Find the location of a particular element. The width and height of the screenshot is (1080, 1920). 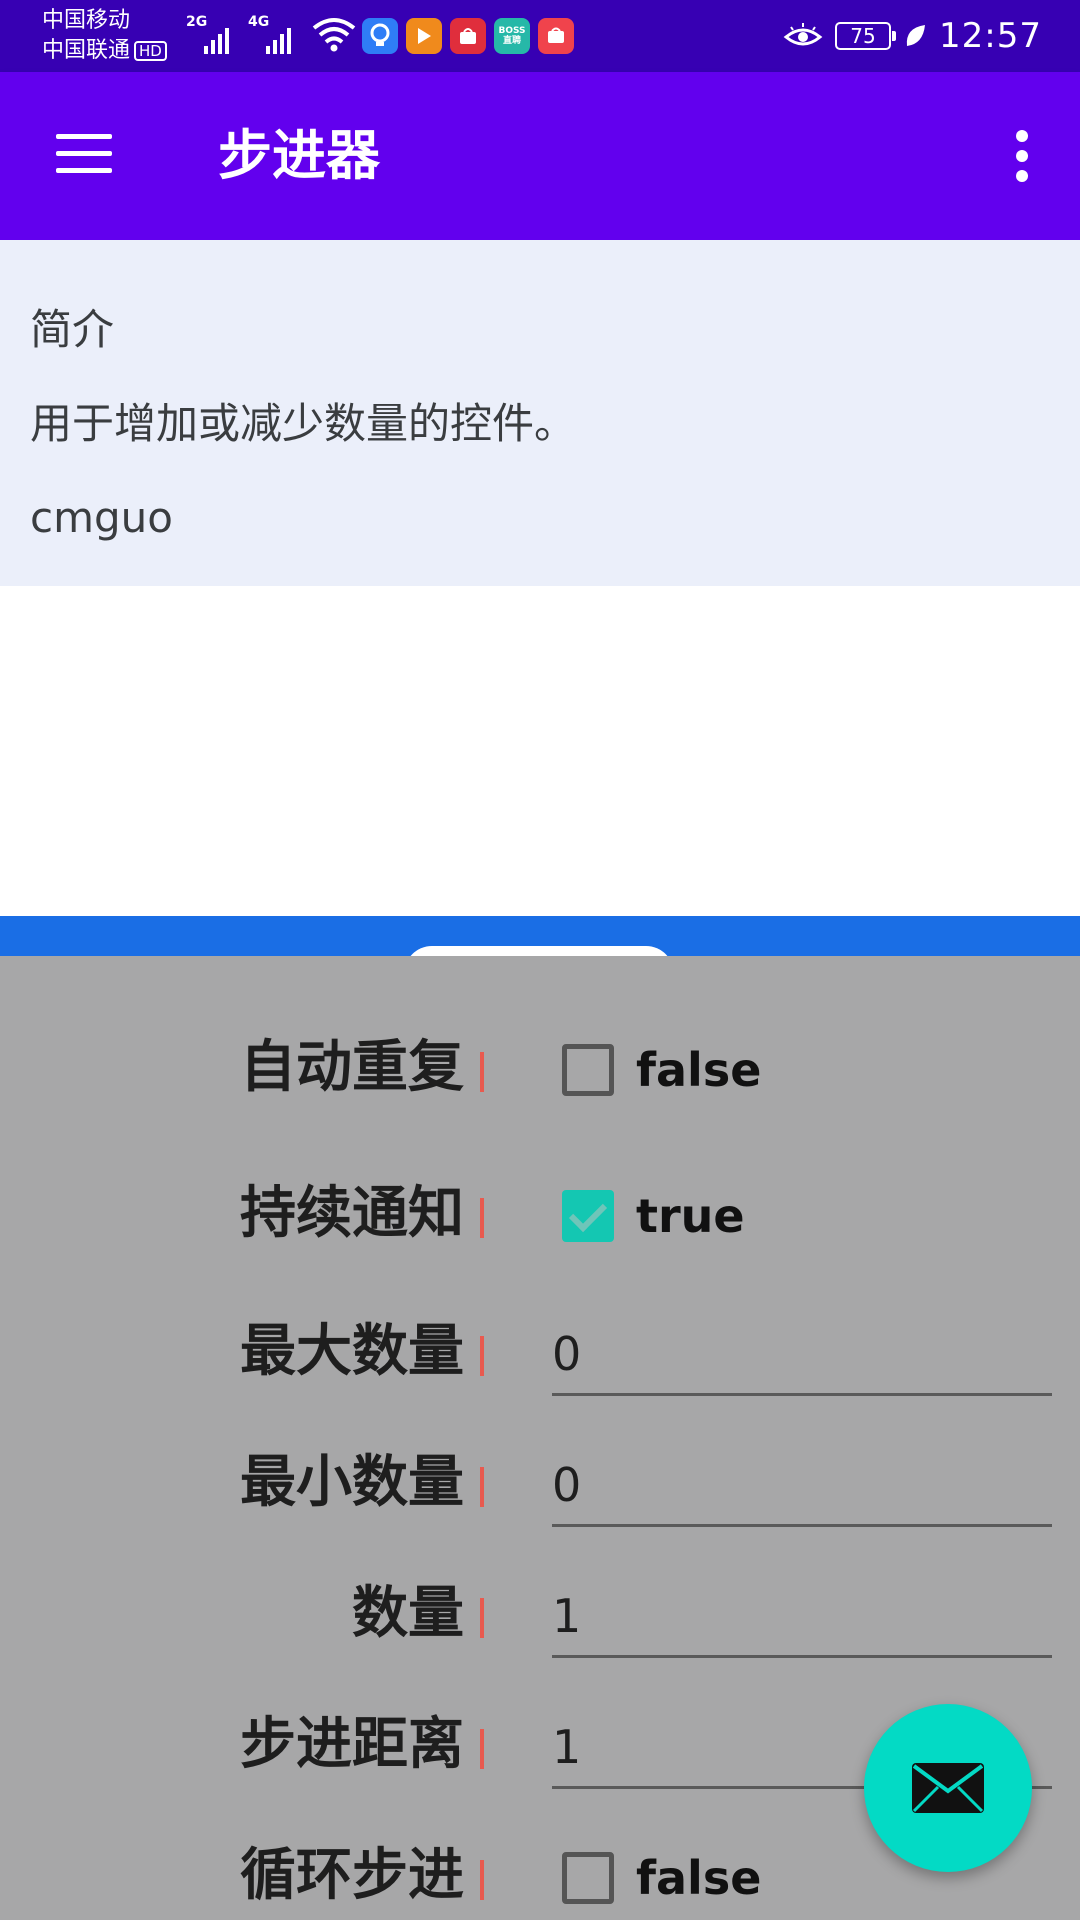

max-count-input: 0 is located at coordinates (802, 1354).